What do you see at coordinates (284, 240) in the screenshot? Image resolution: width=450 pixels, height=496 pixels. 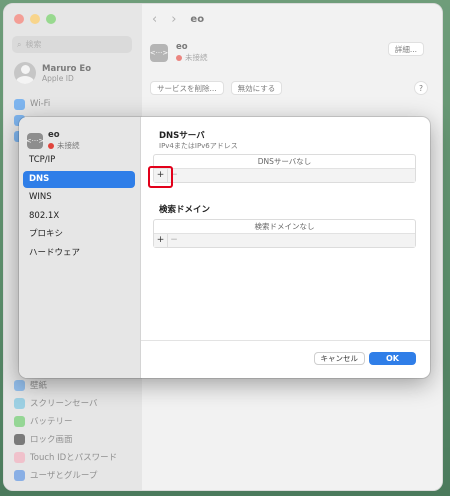 I see `search-domains-toolbar: + −` at bounding box center [284, 240].